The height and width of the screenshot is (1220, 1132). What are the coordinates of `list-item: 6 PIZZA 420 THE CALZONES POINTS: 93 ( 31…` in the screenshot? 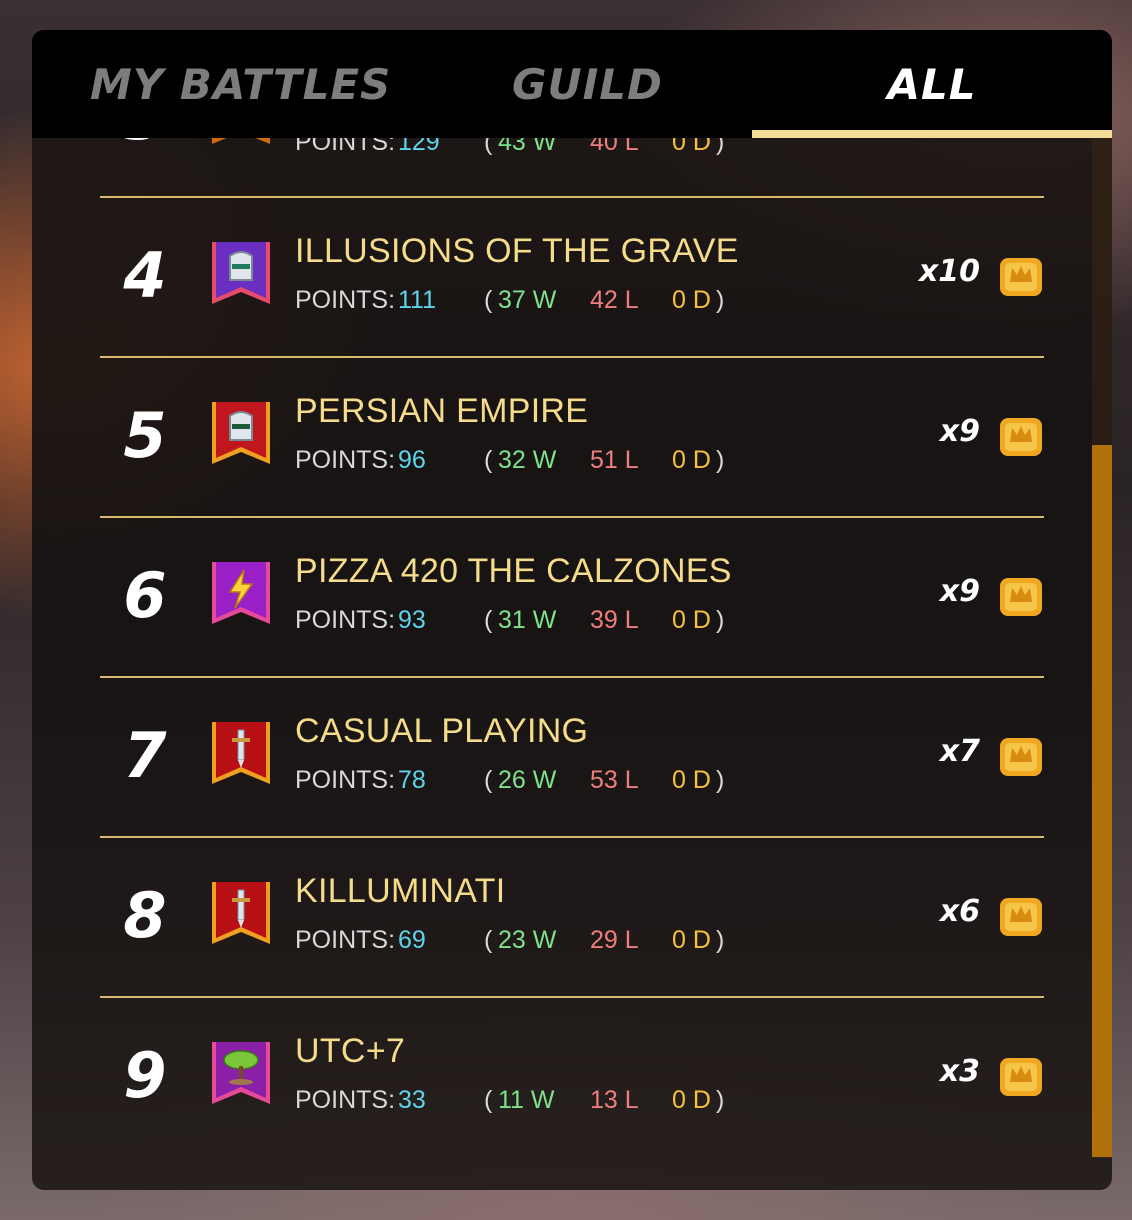 It's located at (572, 596).